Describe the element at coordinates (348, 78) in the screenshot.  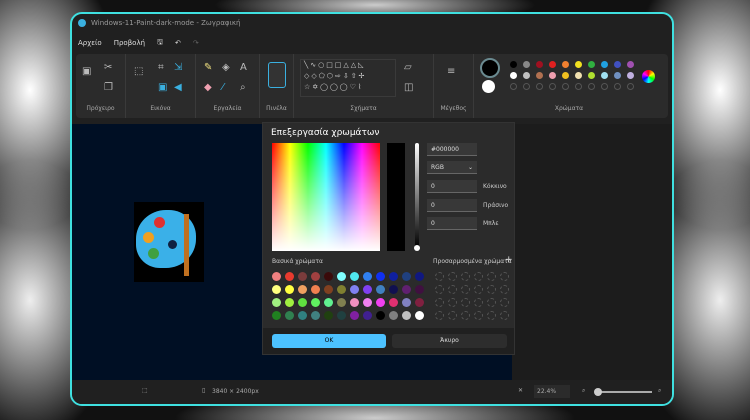
I see `shapes-gallery: ╲∿○□□△△◺ ◇◇⬠⬡⇨⇩⇧✢ ☆✡◯◯◯♡⌇` at that location.